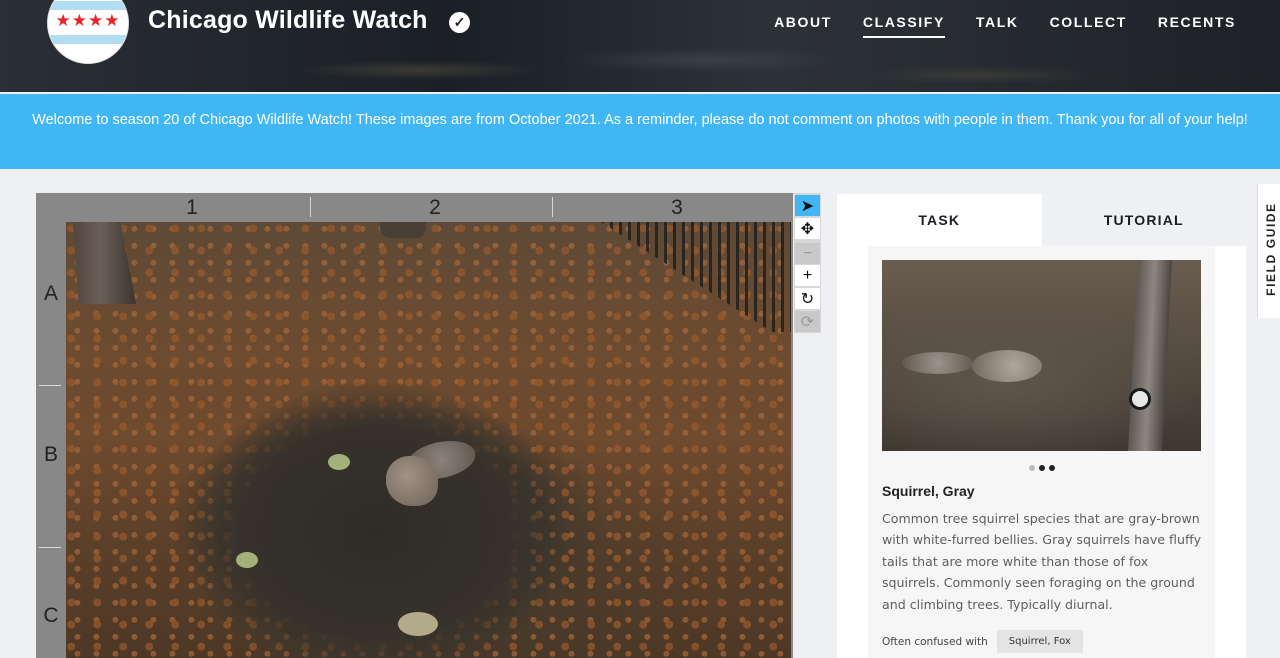  What do you see at coordinates (1197, 26) in the screenshot?
I see `nav-recents: RECENTS` at bounding box center [1197, 26].